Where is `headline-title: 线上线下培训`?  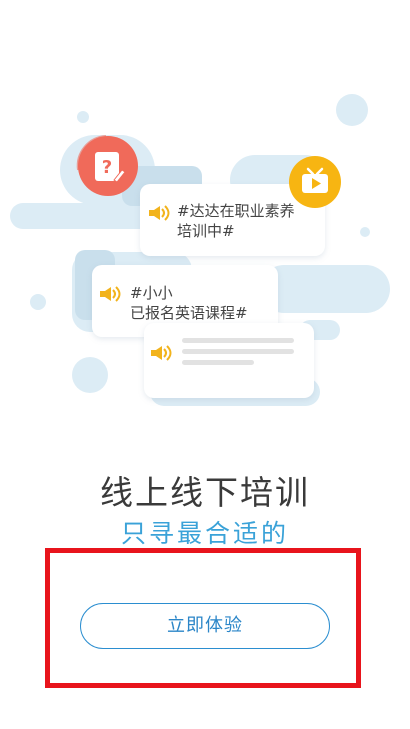 headline-title: 线上线下培训 is located at coordinates (205, 492).